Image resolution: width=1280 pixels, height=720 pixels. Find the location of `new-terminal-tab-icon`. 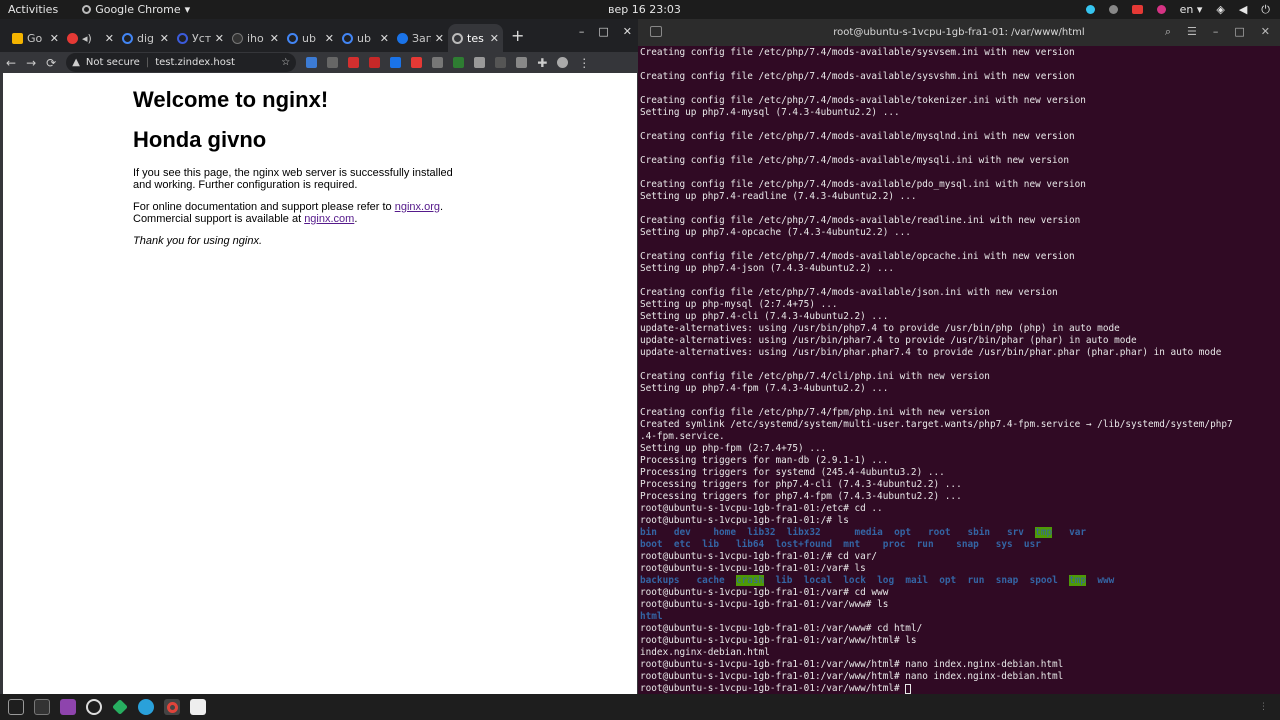

new-terminal-tab-icon is located at coordinates (656, 31).